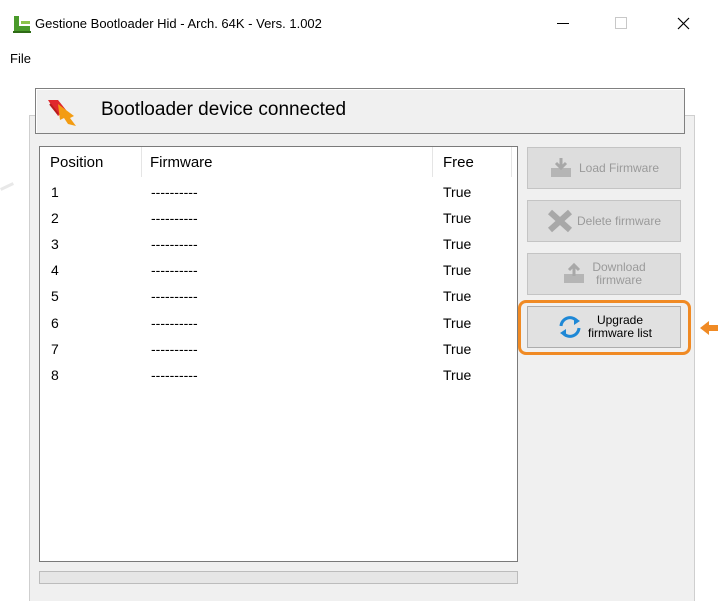  What do you see at coordinates (574, 272) in the screenshot?
I see `download-firmware-icon` at bounding box center [574, 272].